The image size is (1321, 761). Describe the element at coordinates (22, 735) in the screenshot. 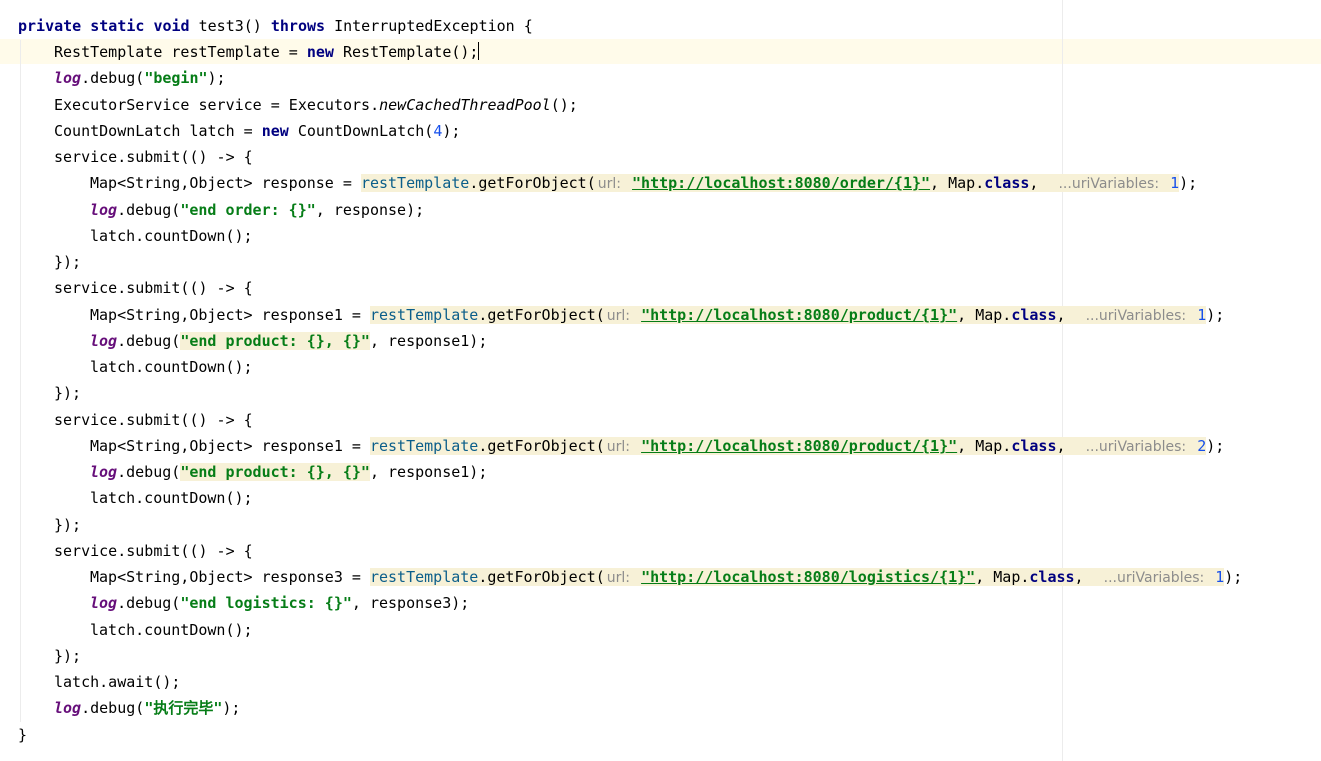

I see `code-line-closing-brace: }` at that location.